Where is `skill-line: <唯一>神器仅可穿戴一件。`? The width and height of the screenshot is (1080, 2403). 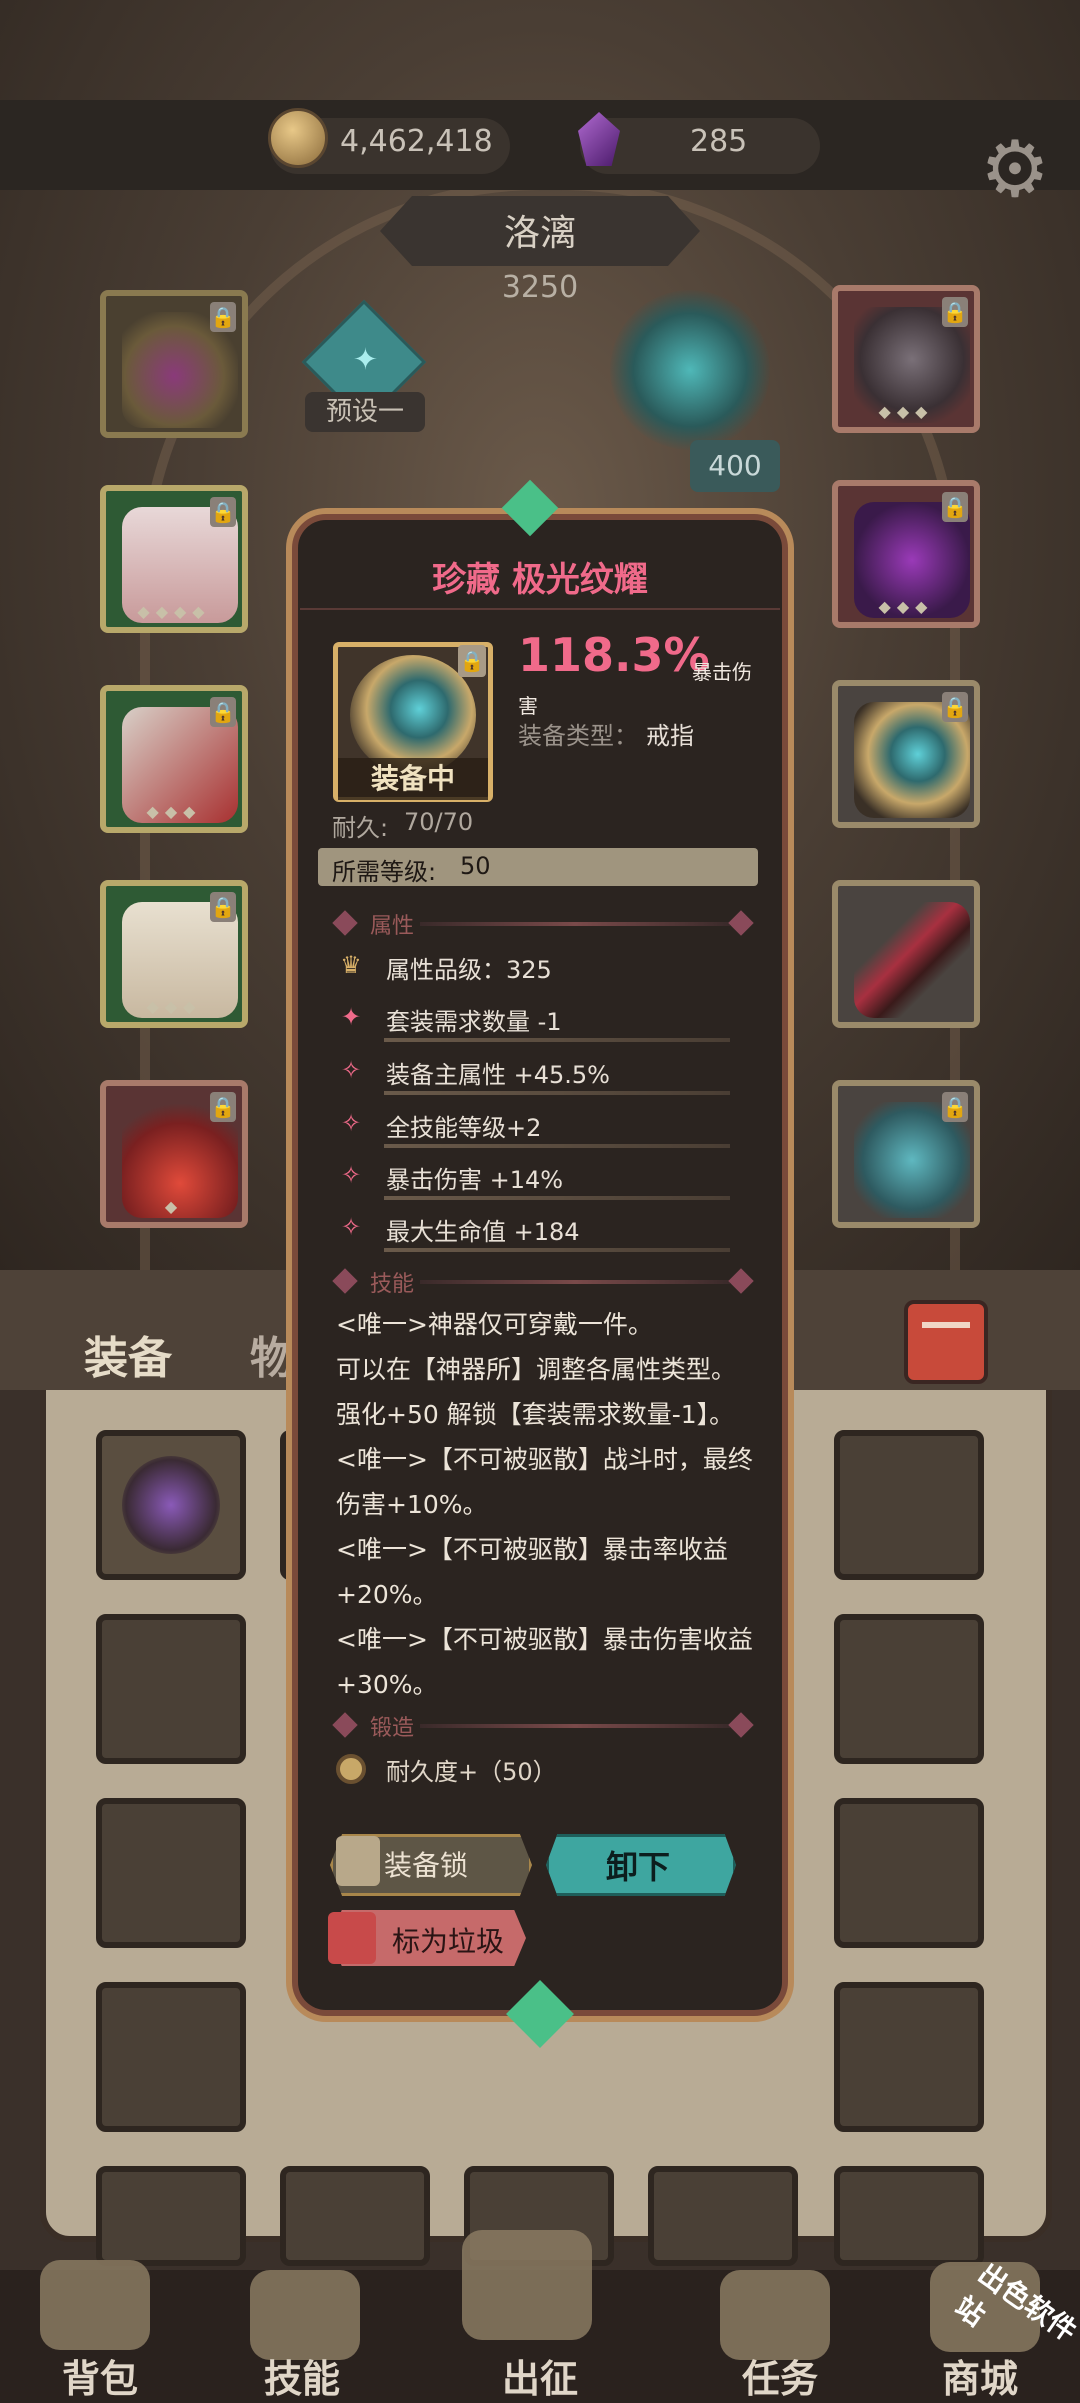 skill-line: <唯一>神器仅可穿戴一件。 is located at coordinates (494, 1324).